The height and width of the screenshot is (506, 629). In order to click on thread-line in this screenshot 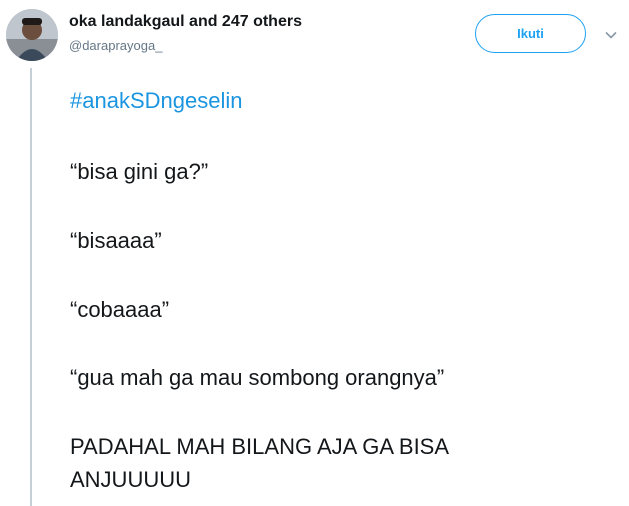, I will do `click(31, 287)`.